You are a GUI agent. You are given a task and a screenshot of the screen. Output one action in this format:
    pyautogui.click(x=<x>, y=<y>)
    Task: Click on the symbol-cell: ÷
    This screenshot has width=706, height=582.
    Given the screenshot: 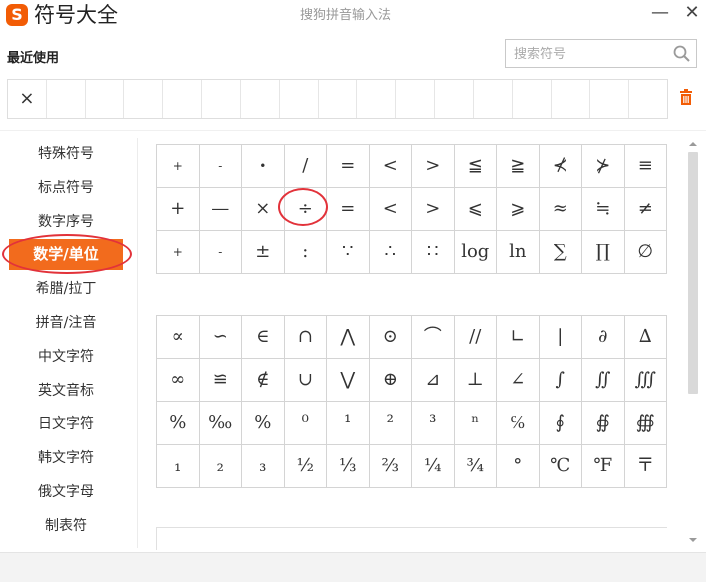 What is the action you would take?
    pyautogui.click(x=305, y=209)
    